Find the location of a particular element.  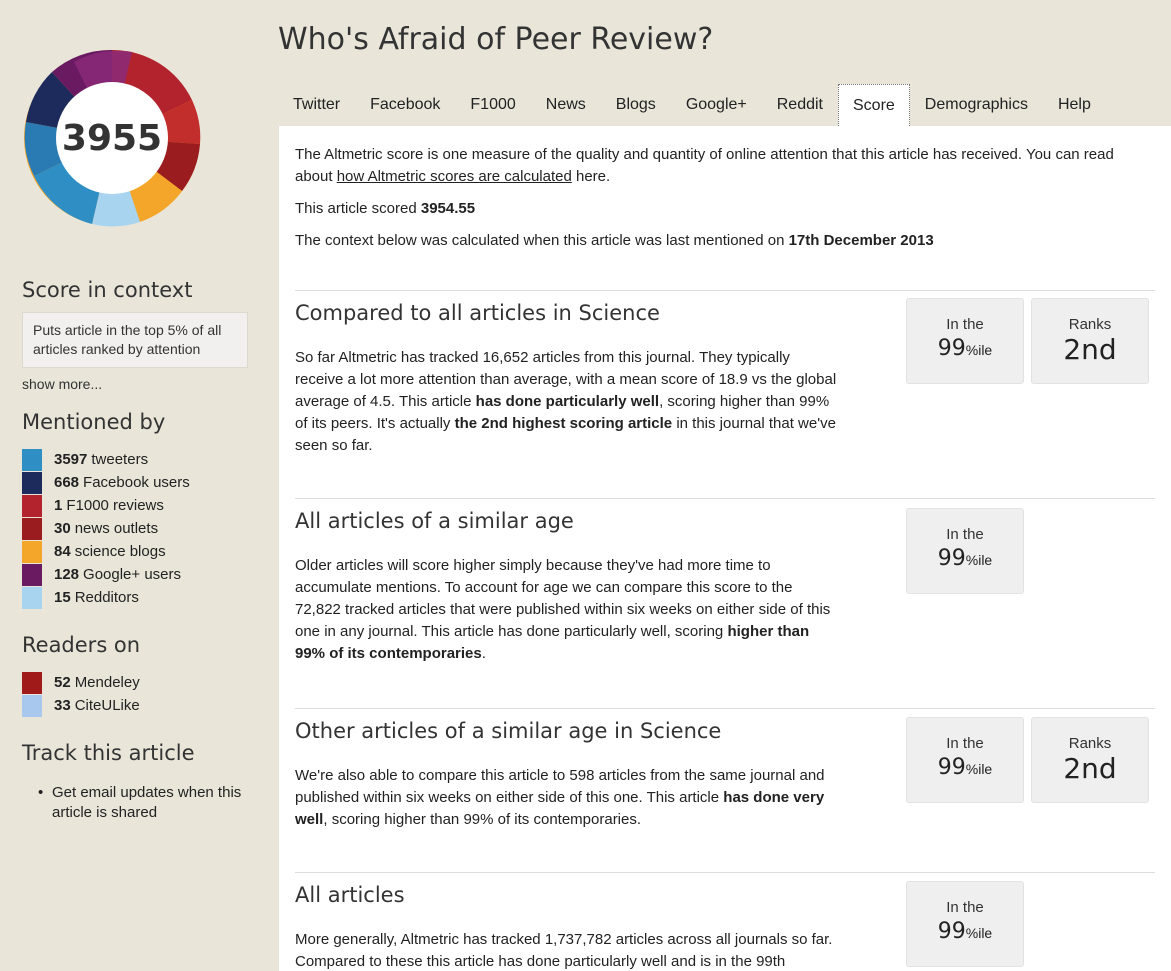

tab-f1000: F1000 is located at coordinates (492, 105).